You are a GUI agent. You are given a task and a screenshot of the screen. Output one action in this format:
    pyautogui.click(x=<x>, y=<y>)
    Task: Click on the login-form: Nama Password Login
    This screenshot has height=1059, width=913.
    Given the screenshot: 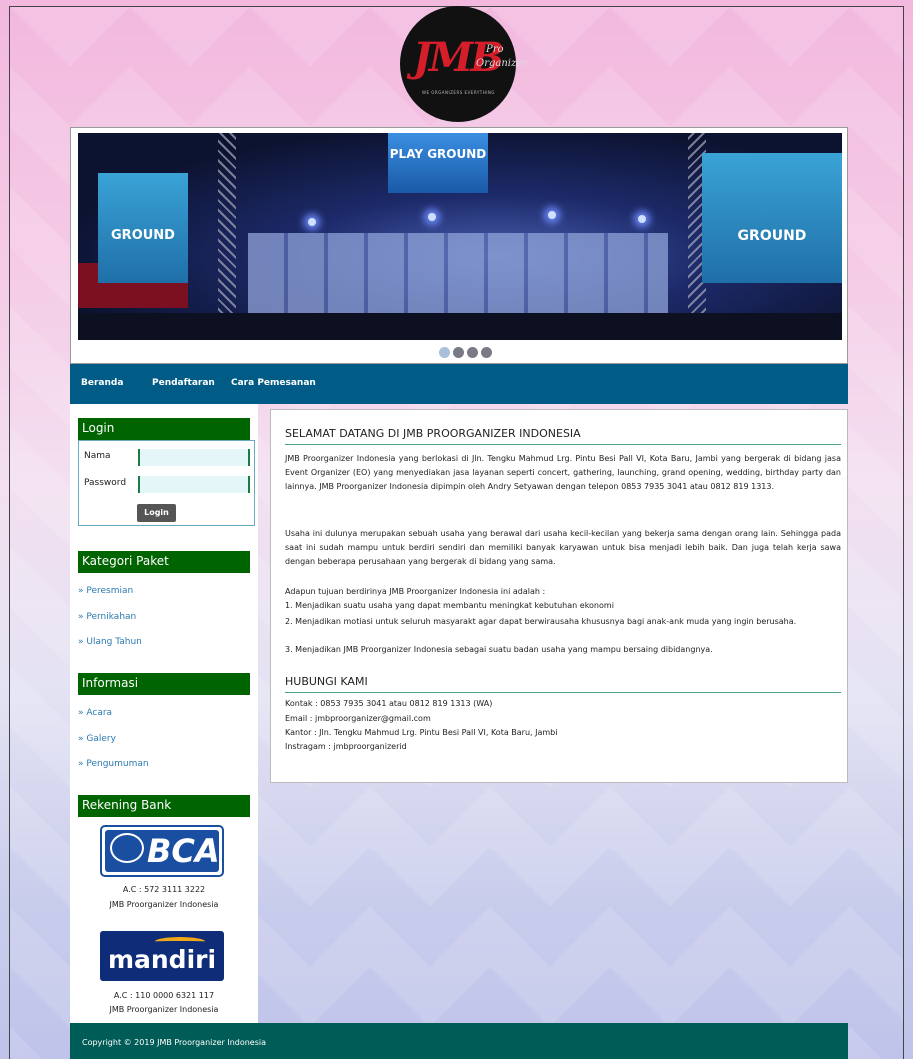 What is the action you would take?
    pyautogui.click(x=166, y=483)
    